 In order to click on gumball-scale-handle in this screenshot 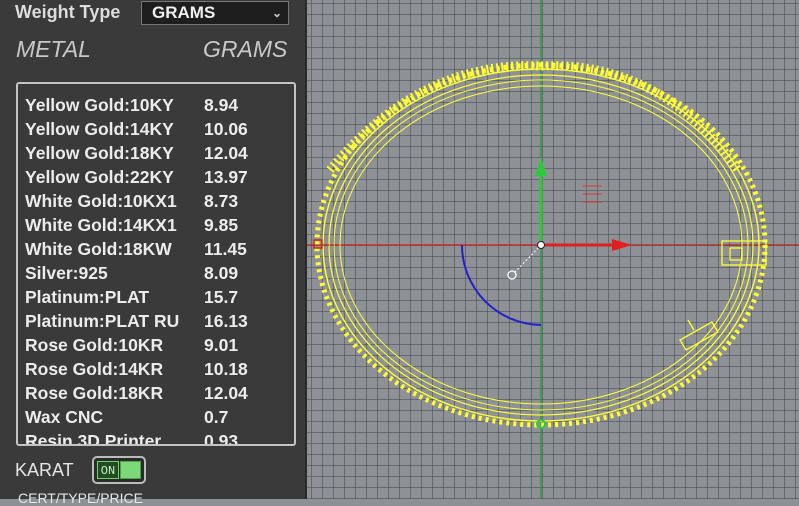, I will do `click(592, 194)`.